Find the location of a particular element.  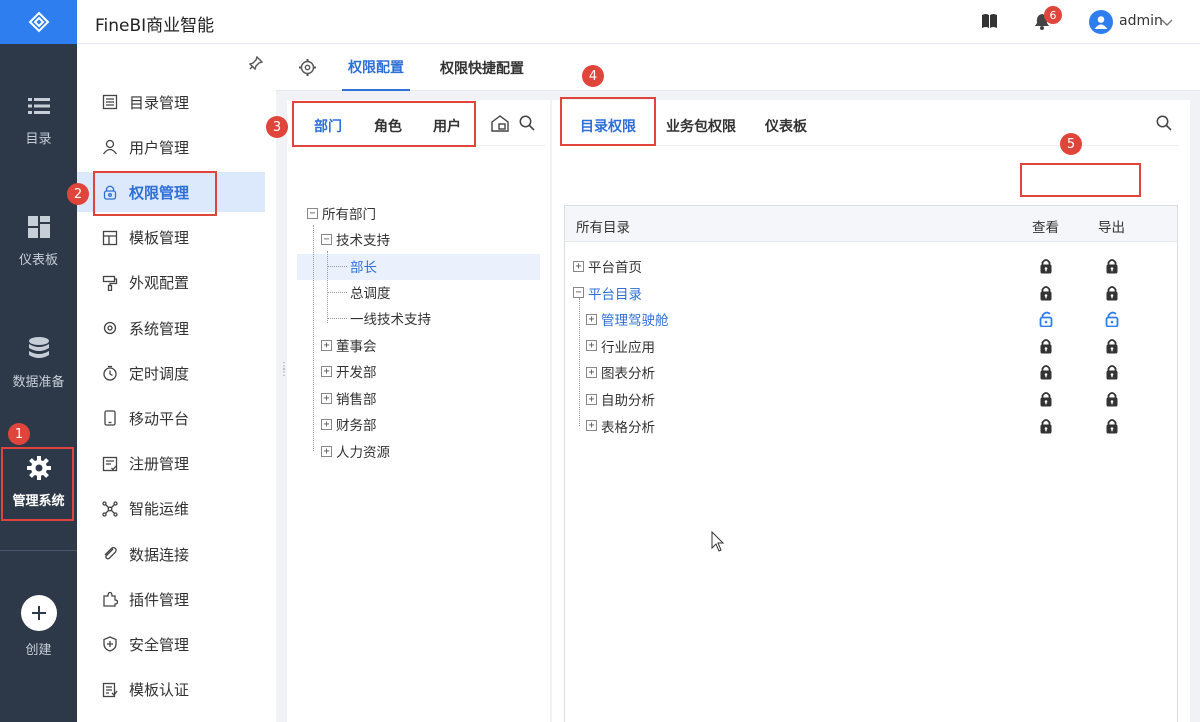

puzzle-icon is located at coordinates (110, 599).